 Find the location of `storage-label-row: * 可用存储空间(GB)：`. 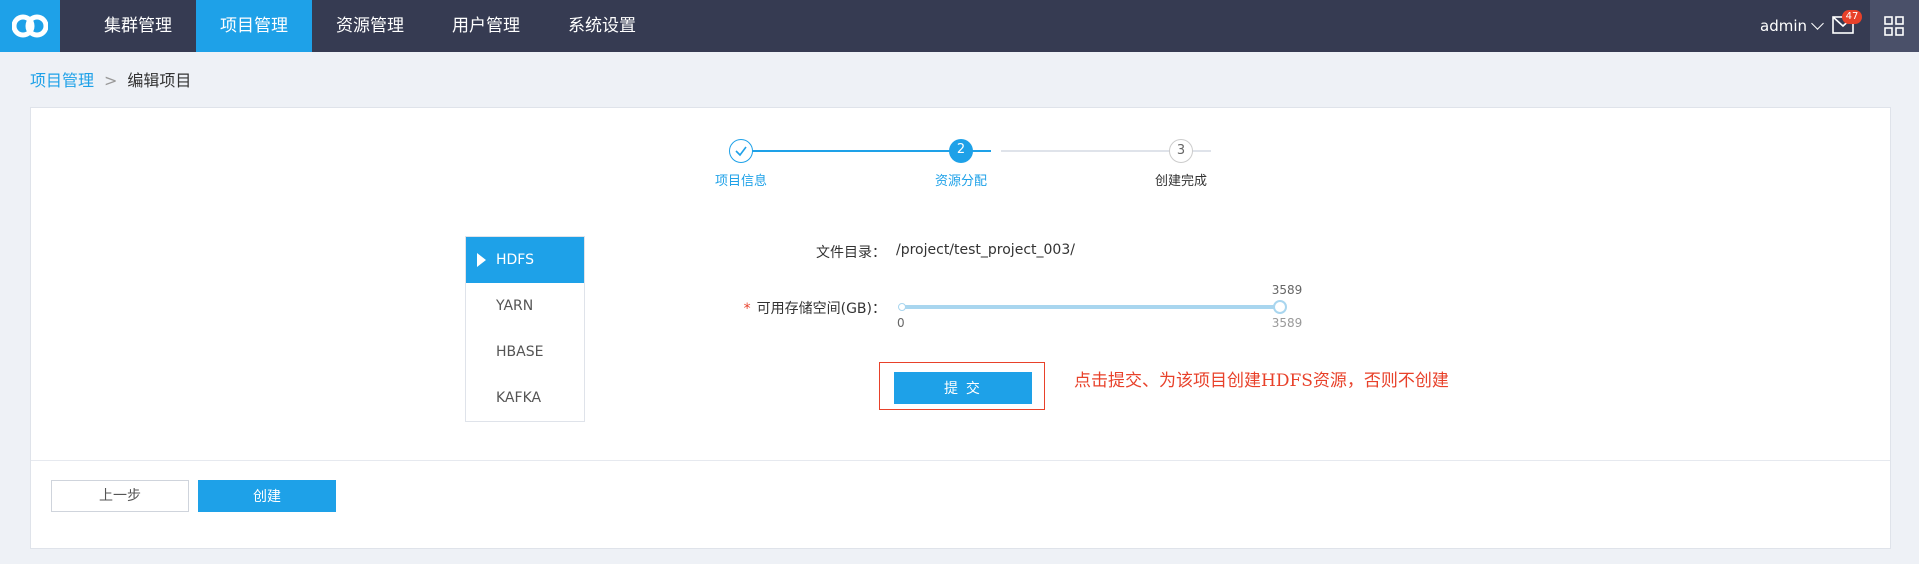

storage-label-row: * 可用存储空间(GB)： is located at coordinates (788, 308).